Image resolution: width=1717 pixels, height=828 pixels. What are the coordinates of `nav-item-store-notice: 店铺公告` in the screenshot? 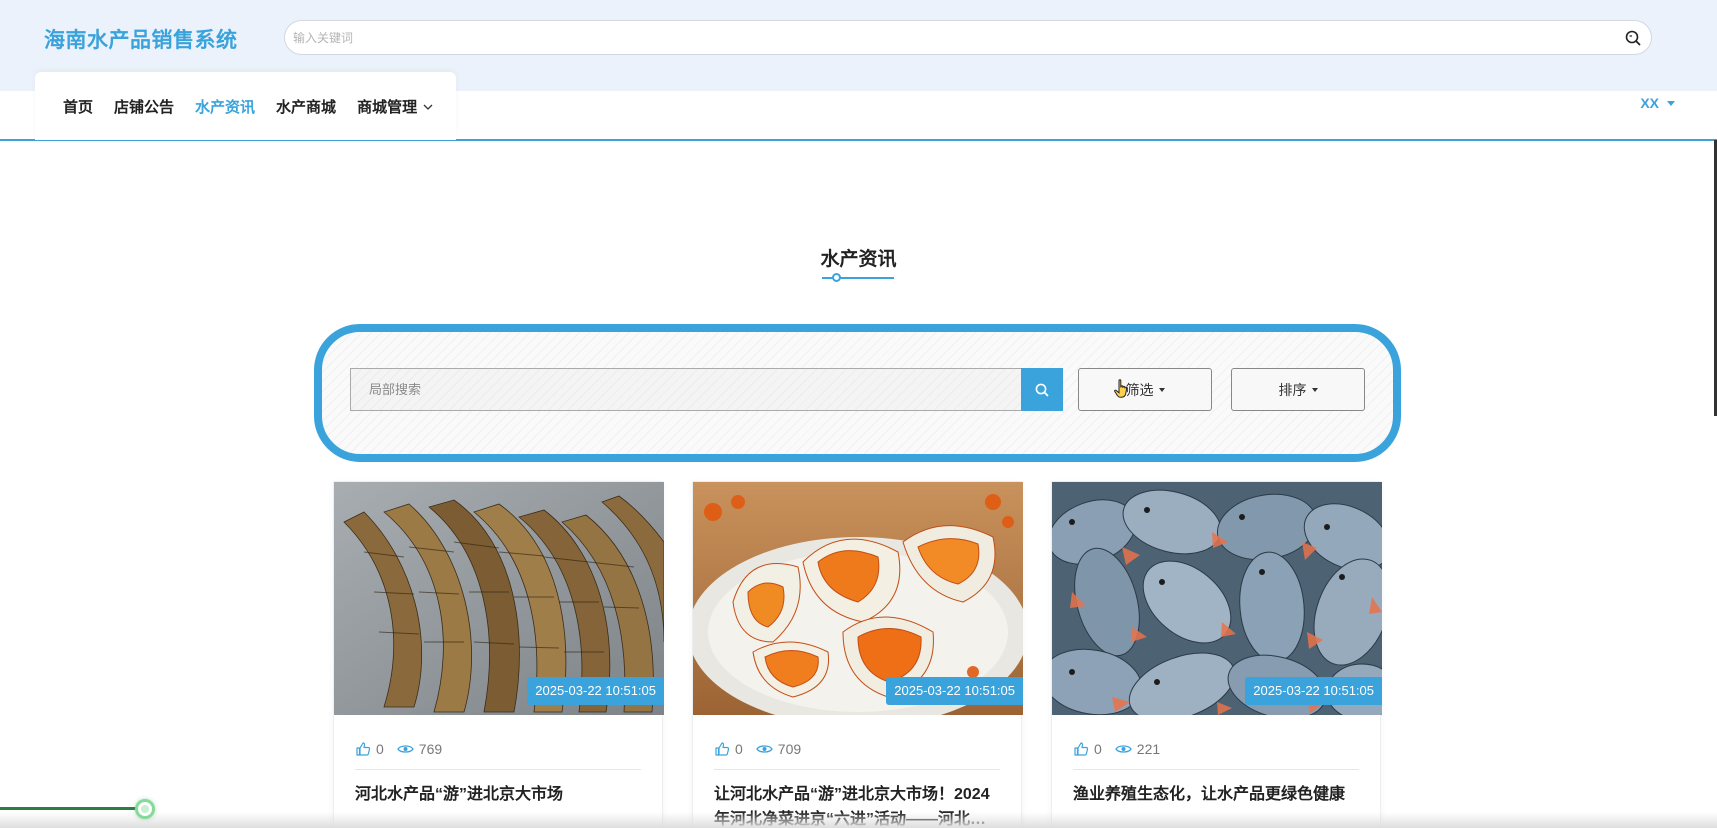 It's located at (144, 106).